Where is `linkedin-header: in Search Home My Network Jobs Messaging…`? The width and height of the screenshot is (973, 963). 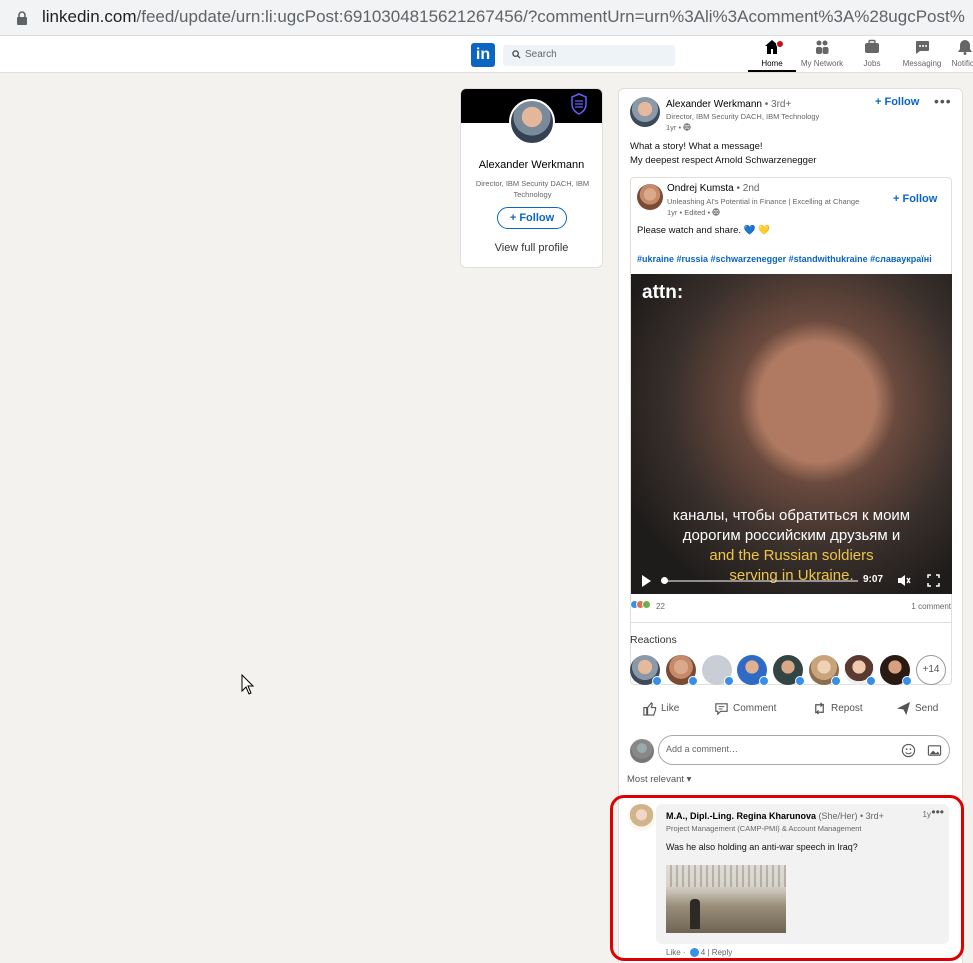 linkedin-header: in Search Home My Network Jobs Messaging… is located at coordinates (486, 54).